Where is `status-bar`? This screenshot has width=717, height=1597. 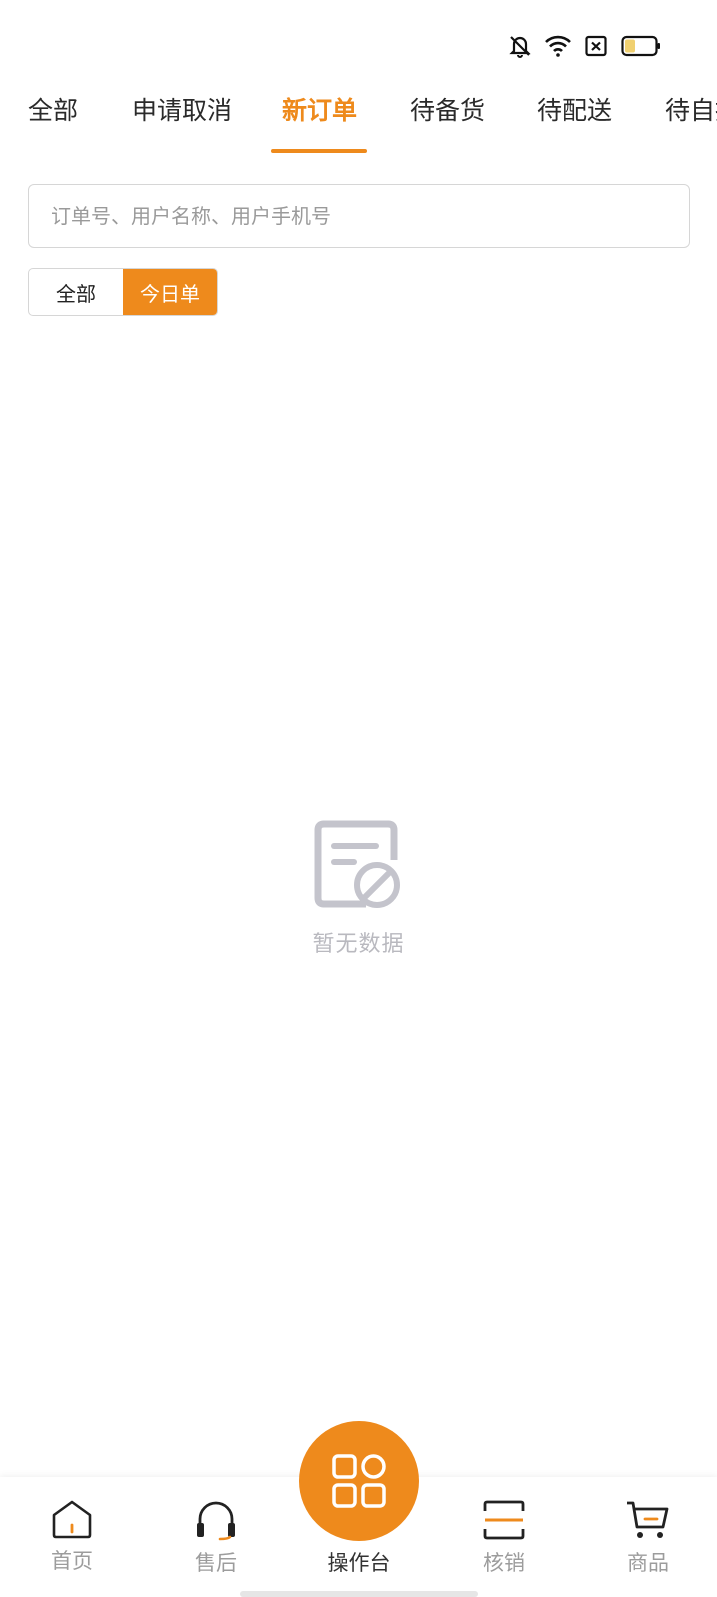
status-bar is located at coordinates (585, 46).